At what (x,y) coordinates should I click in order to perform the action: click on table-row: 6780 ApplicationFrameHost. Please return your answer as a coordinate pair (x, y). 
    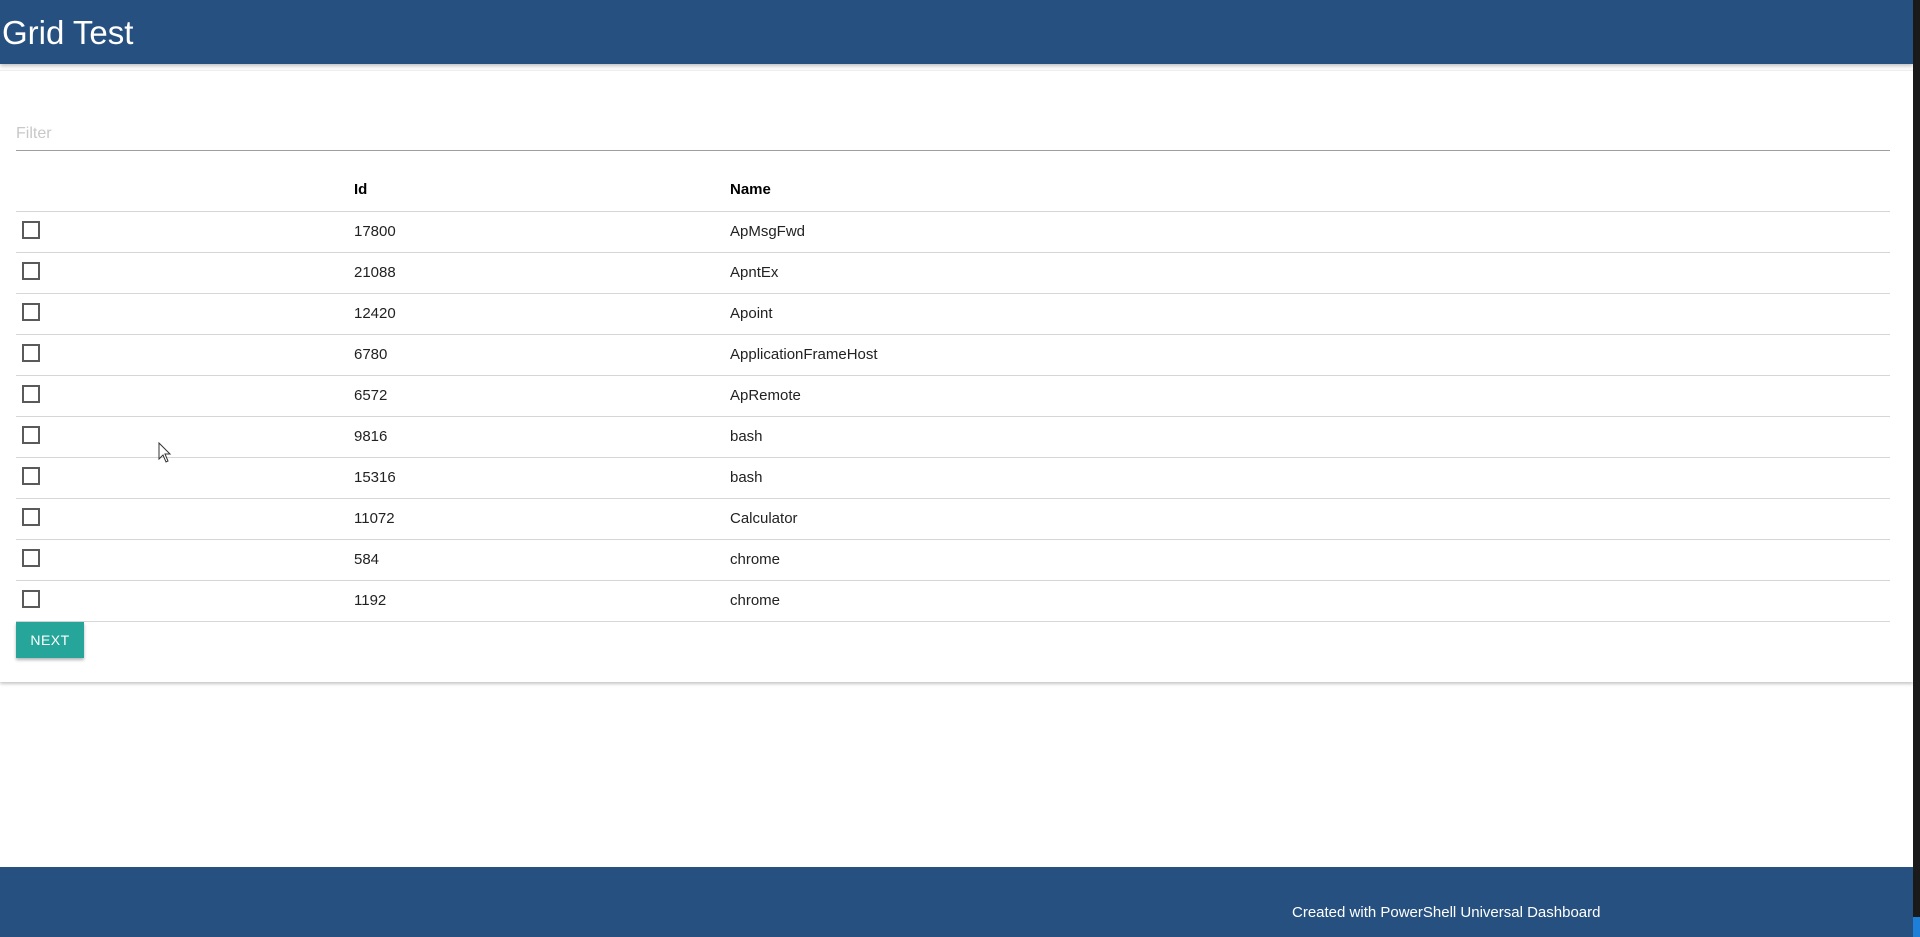
    Looking at the image, I should click on (953, 355).